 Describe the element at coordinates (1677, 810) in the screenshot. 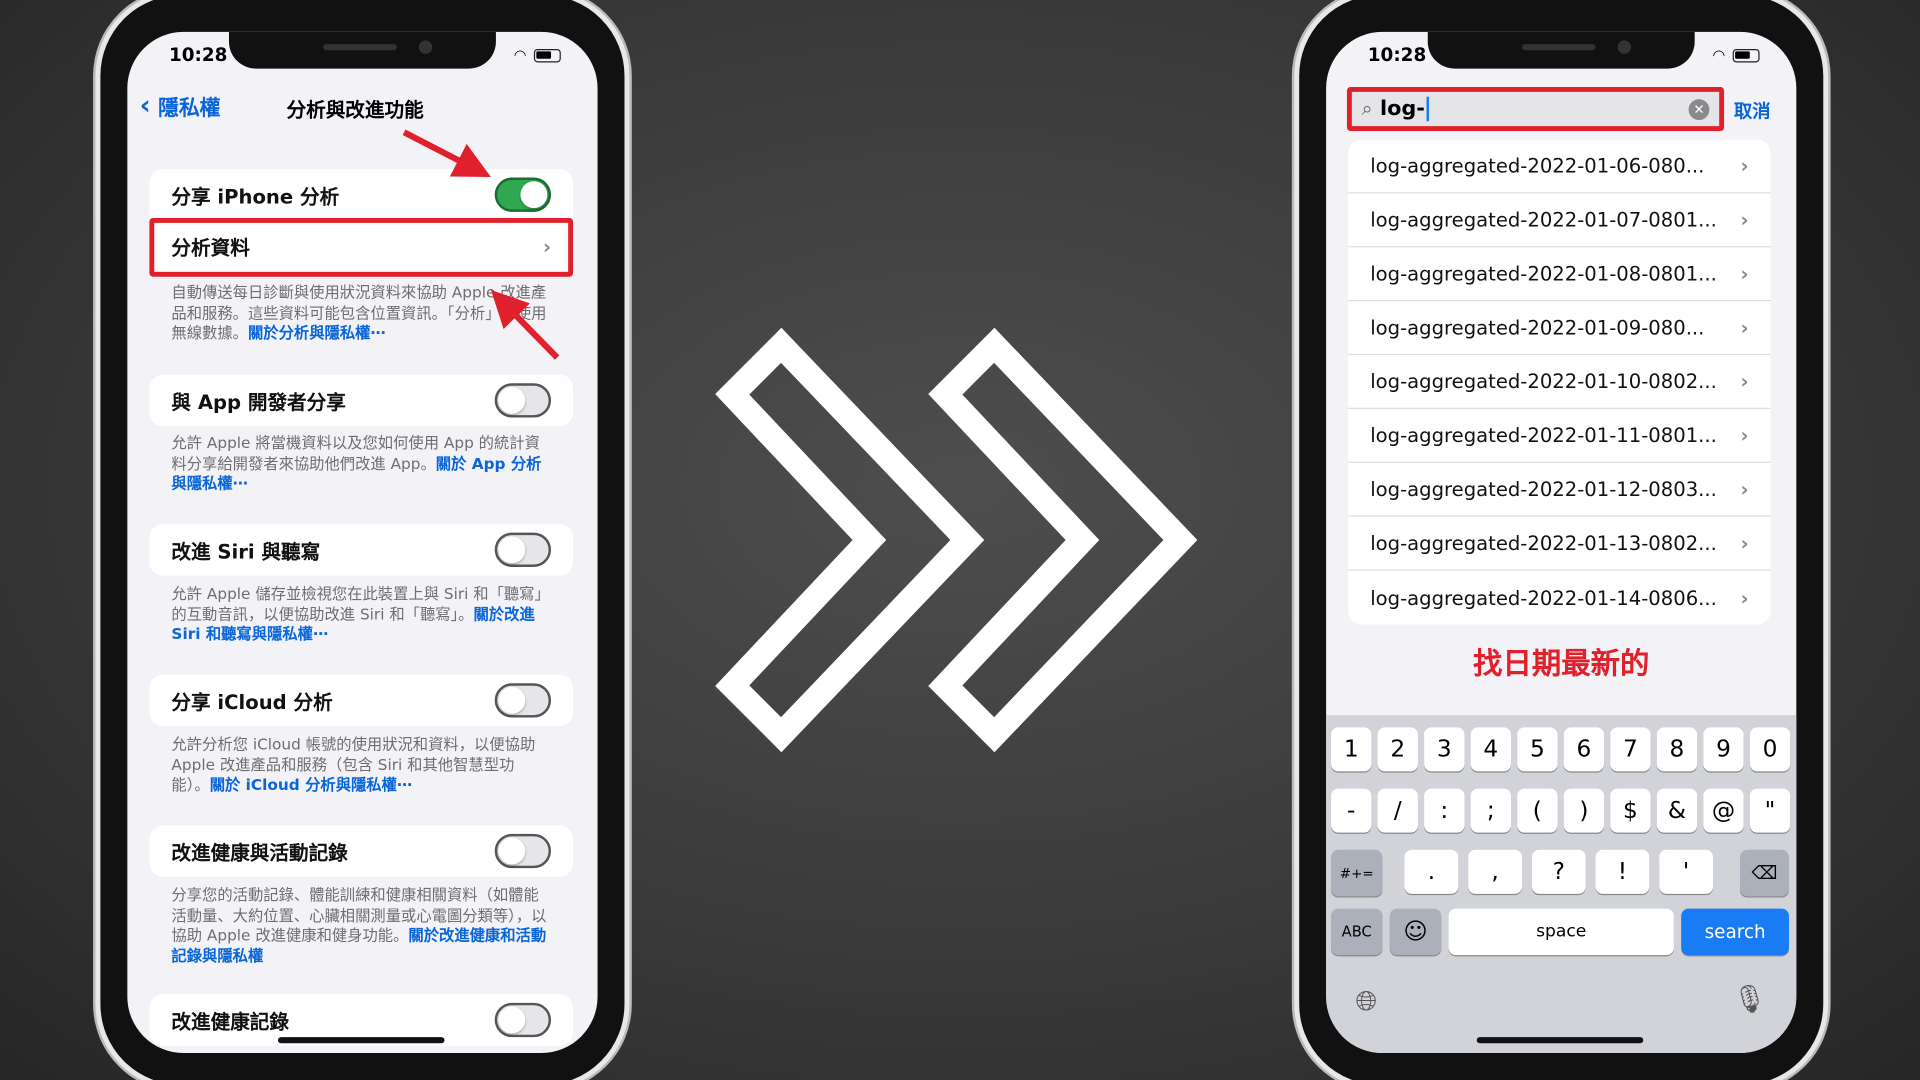

I see `key: &` at that location.